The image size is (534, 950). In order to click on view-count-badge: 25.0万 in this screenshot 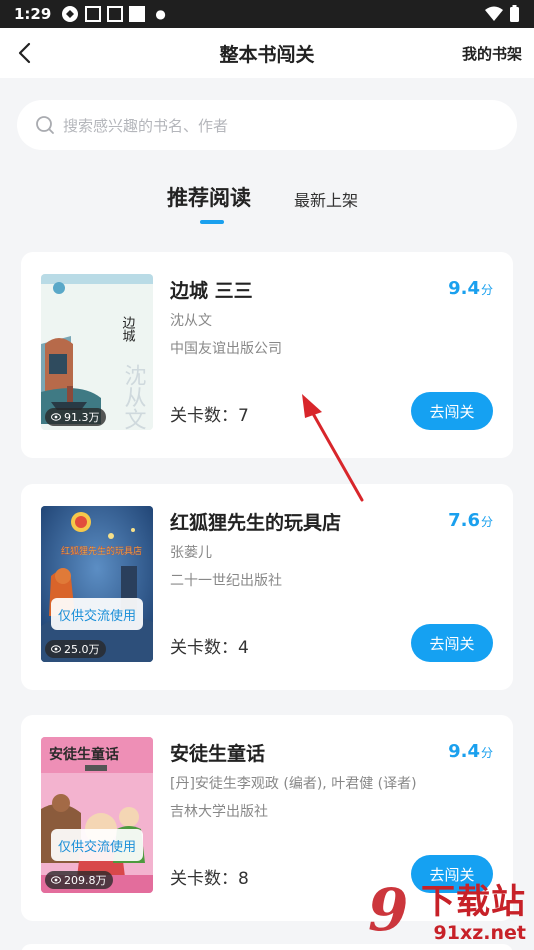, I will do `click(75, 649)`.